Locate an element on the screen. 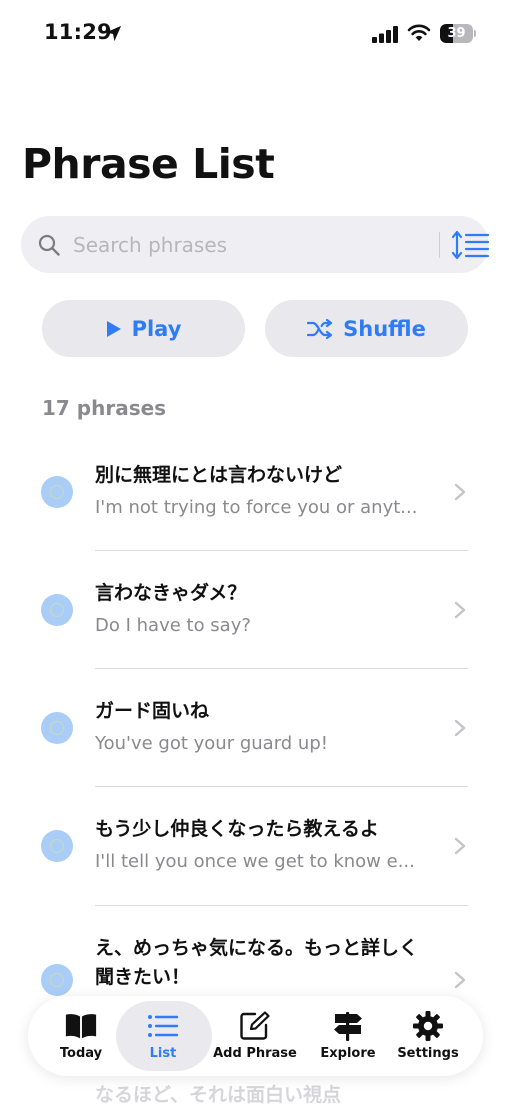 Image resolution: width=510 pixels, height=1104 pixels. search-input is located at coordinates (243, 244).